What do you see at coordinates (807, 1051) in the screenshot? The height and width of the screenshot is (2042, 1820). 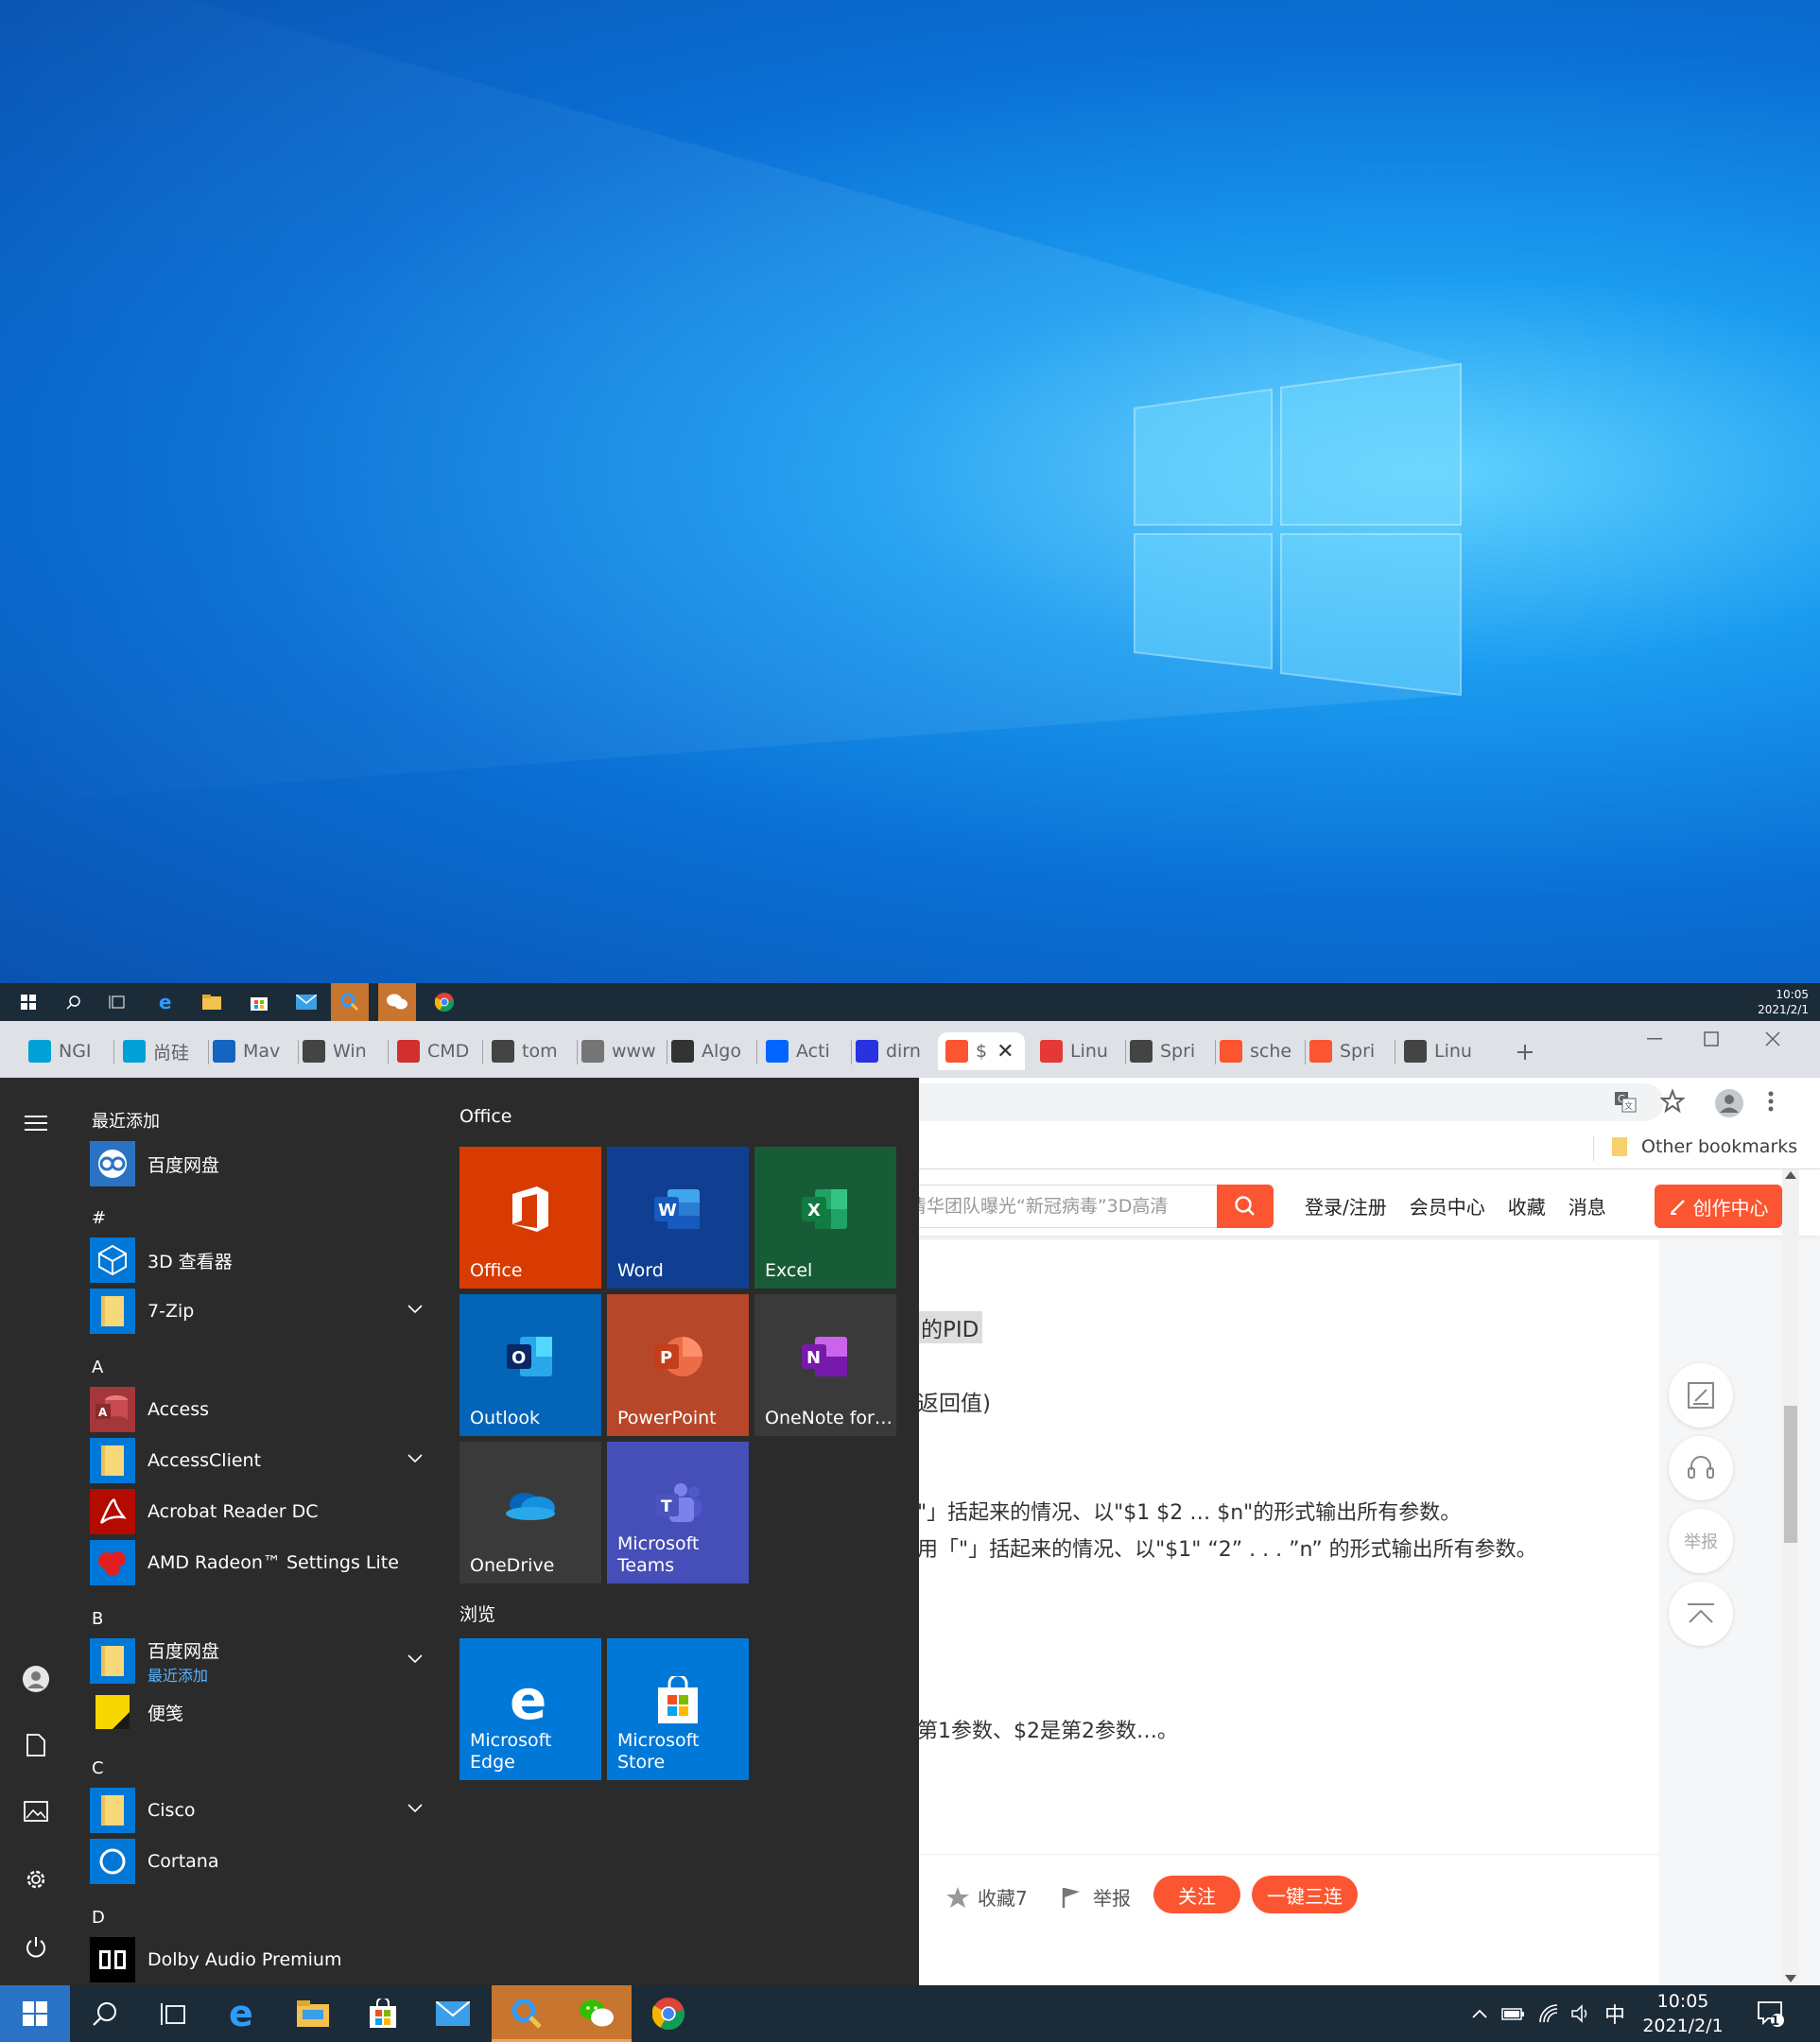 I see `tab-8: Acti` at bounding box center [807, 1051].